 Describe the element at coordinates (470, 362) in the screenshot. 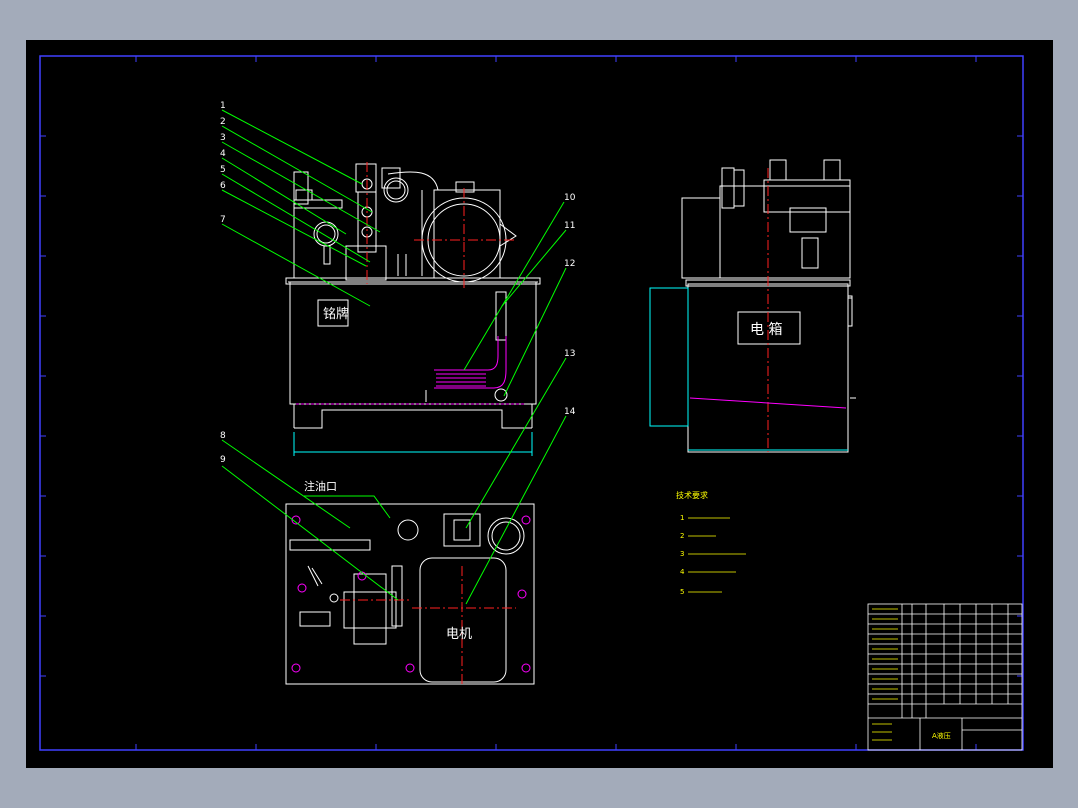

I see `front-view-return-pipe` at that location.